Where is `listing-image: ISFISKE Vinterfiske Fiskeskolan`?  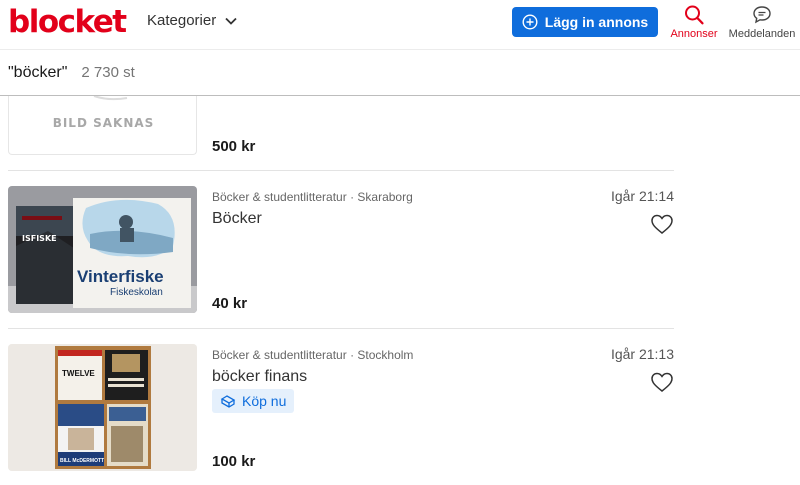 listing-image: ISFISKE Vinterfiske Fiskeskolan is located at coordinates (102, 249).